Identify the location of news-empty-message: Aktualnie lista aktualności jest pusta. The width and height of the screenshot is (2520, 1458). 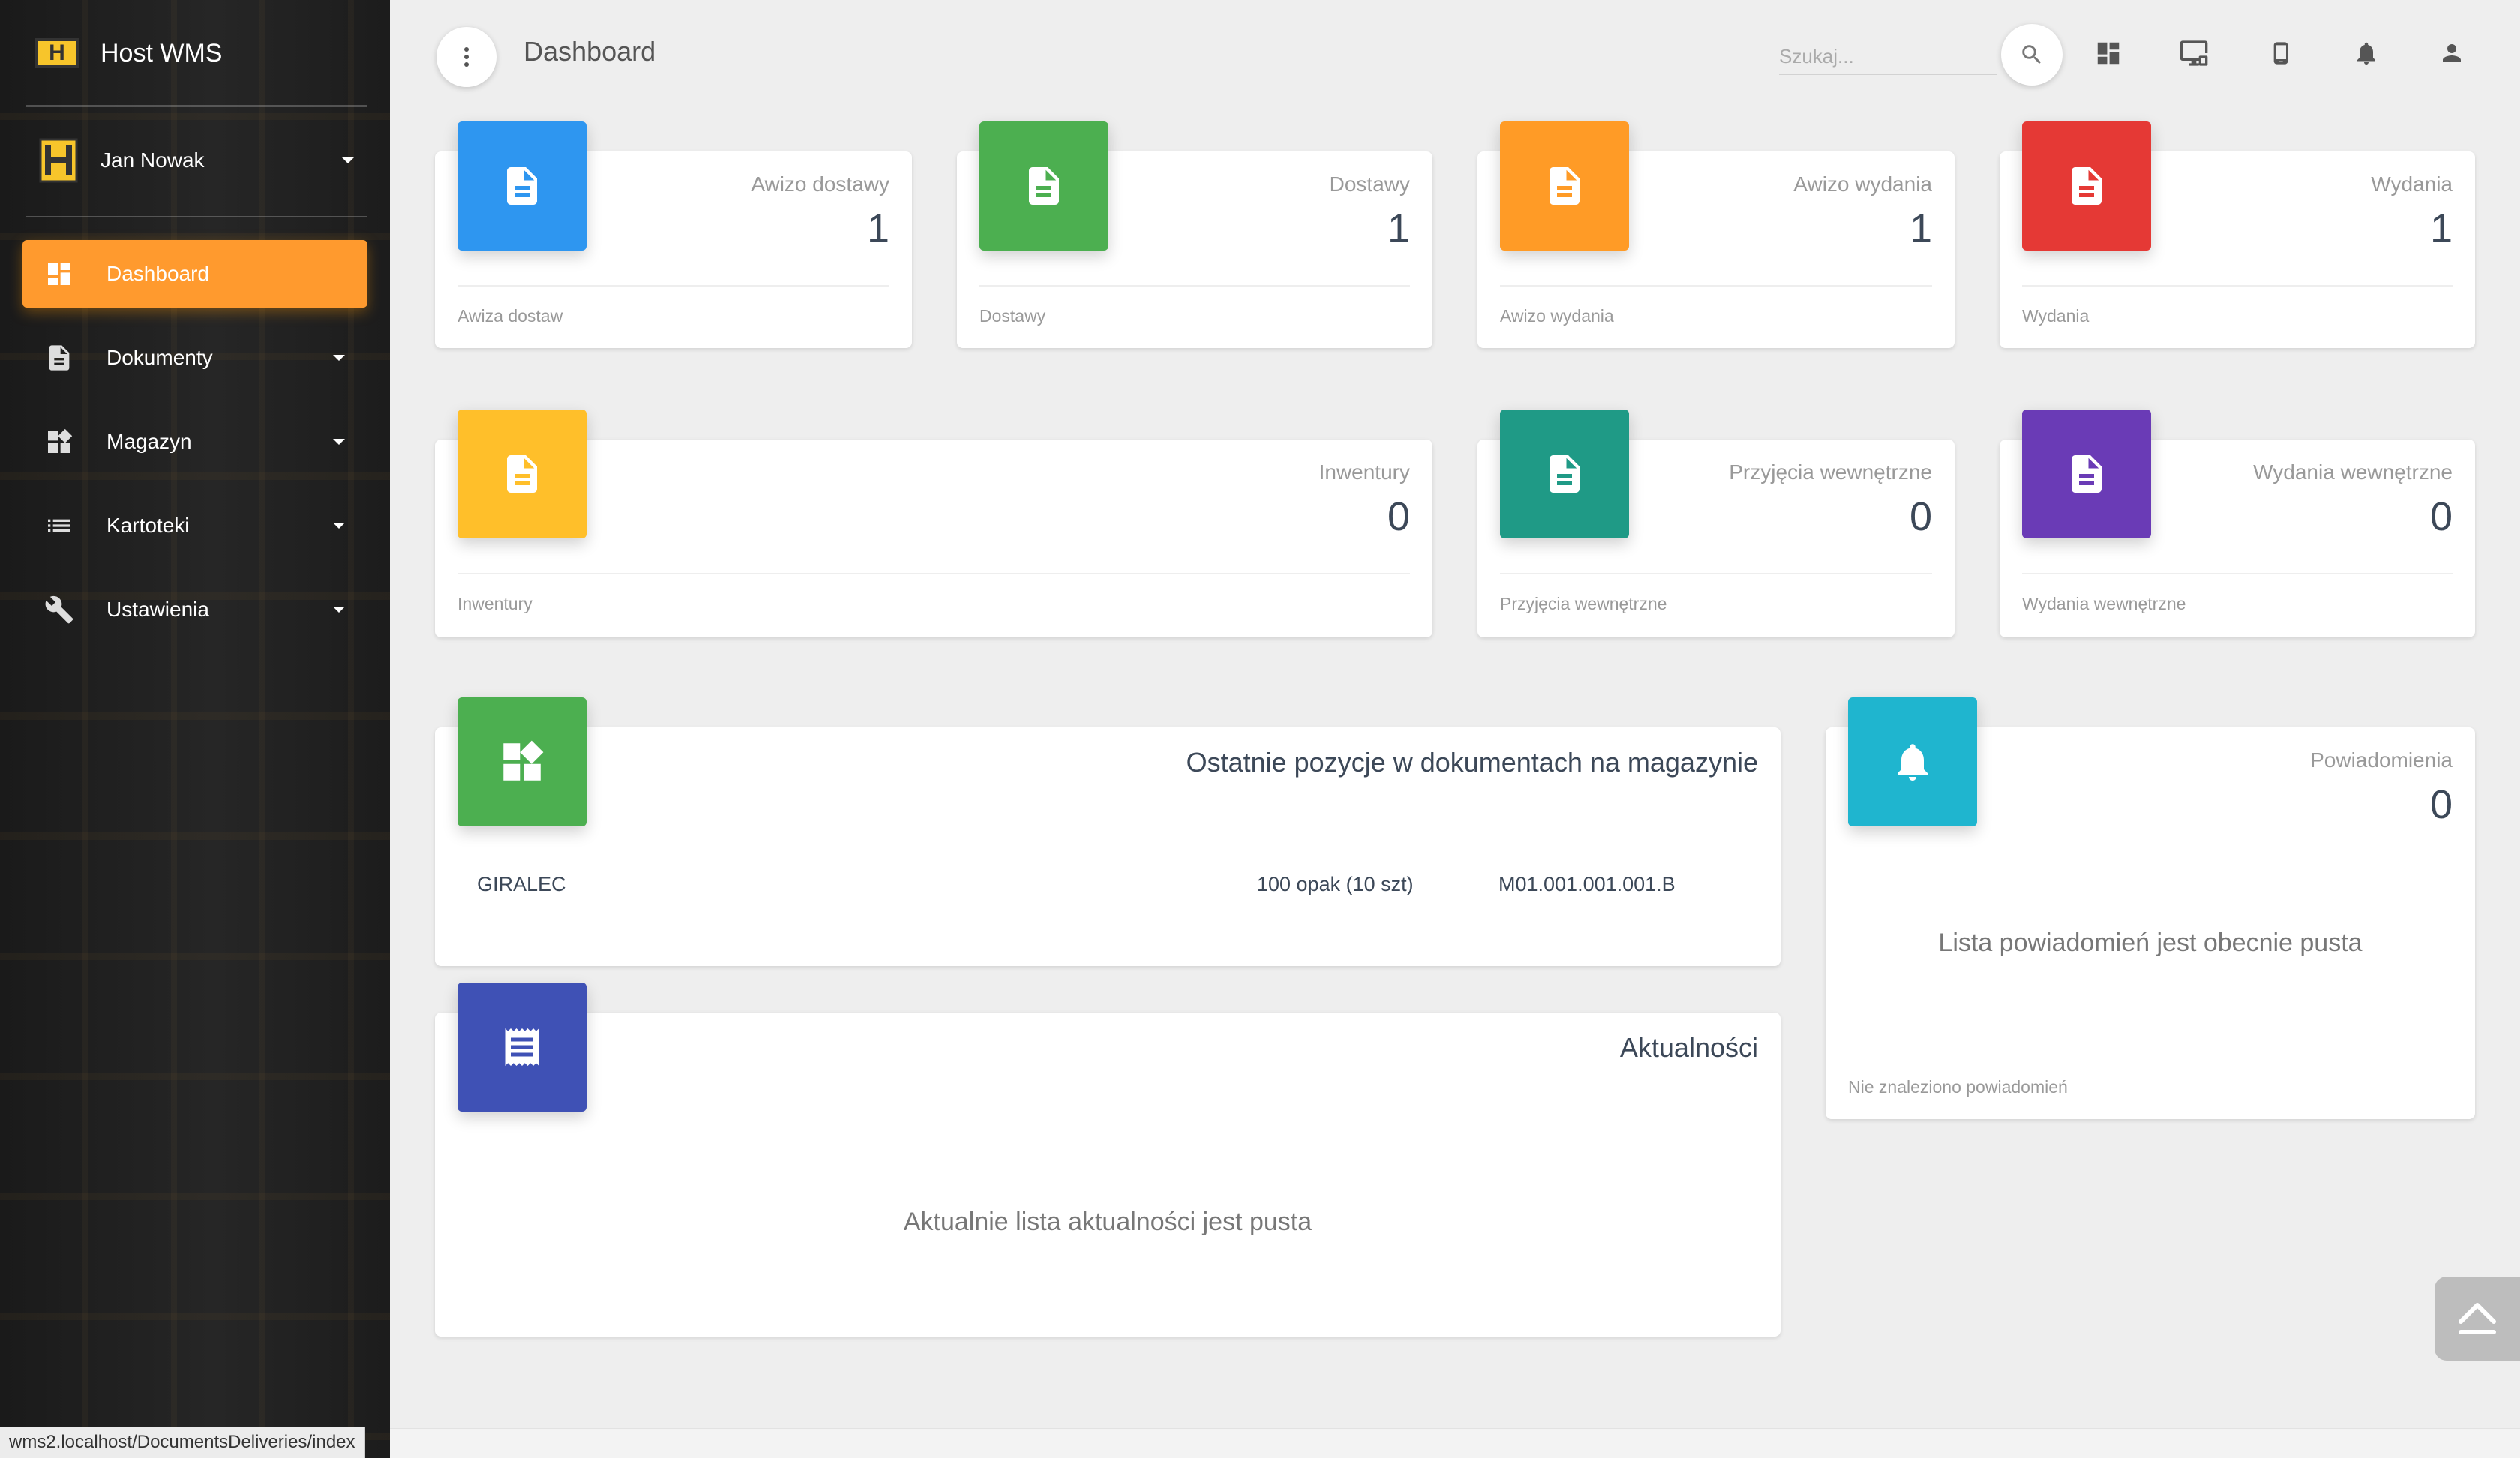
(1107, 1222).